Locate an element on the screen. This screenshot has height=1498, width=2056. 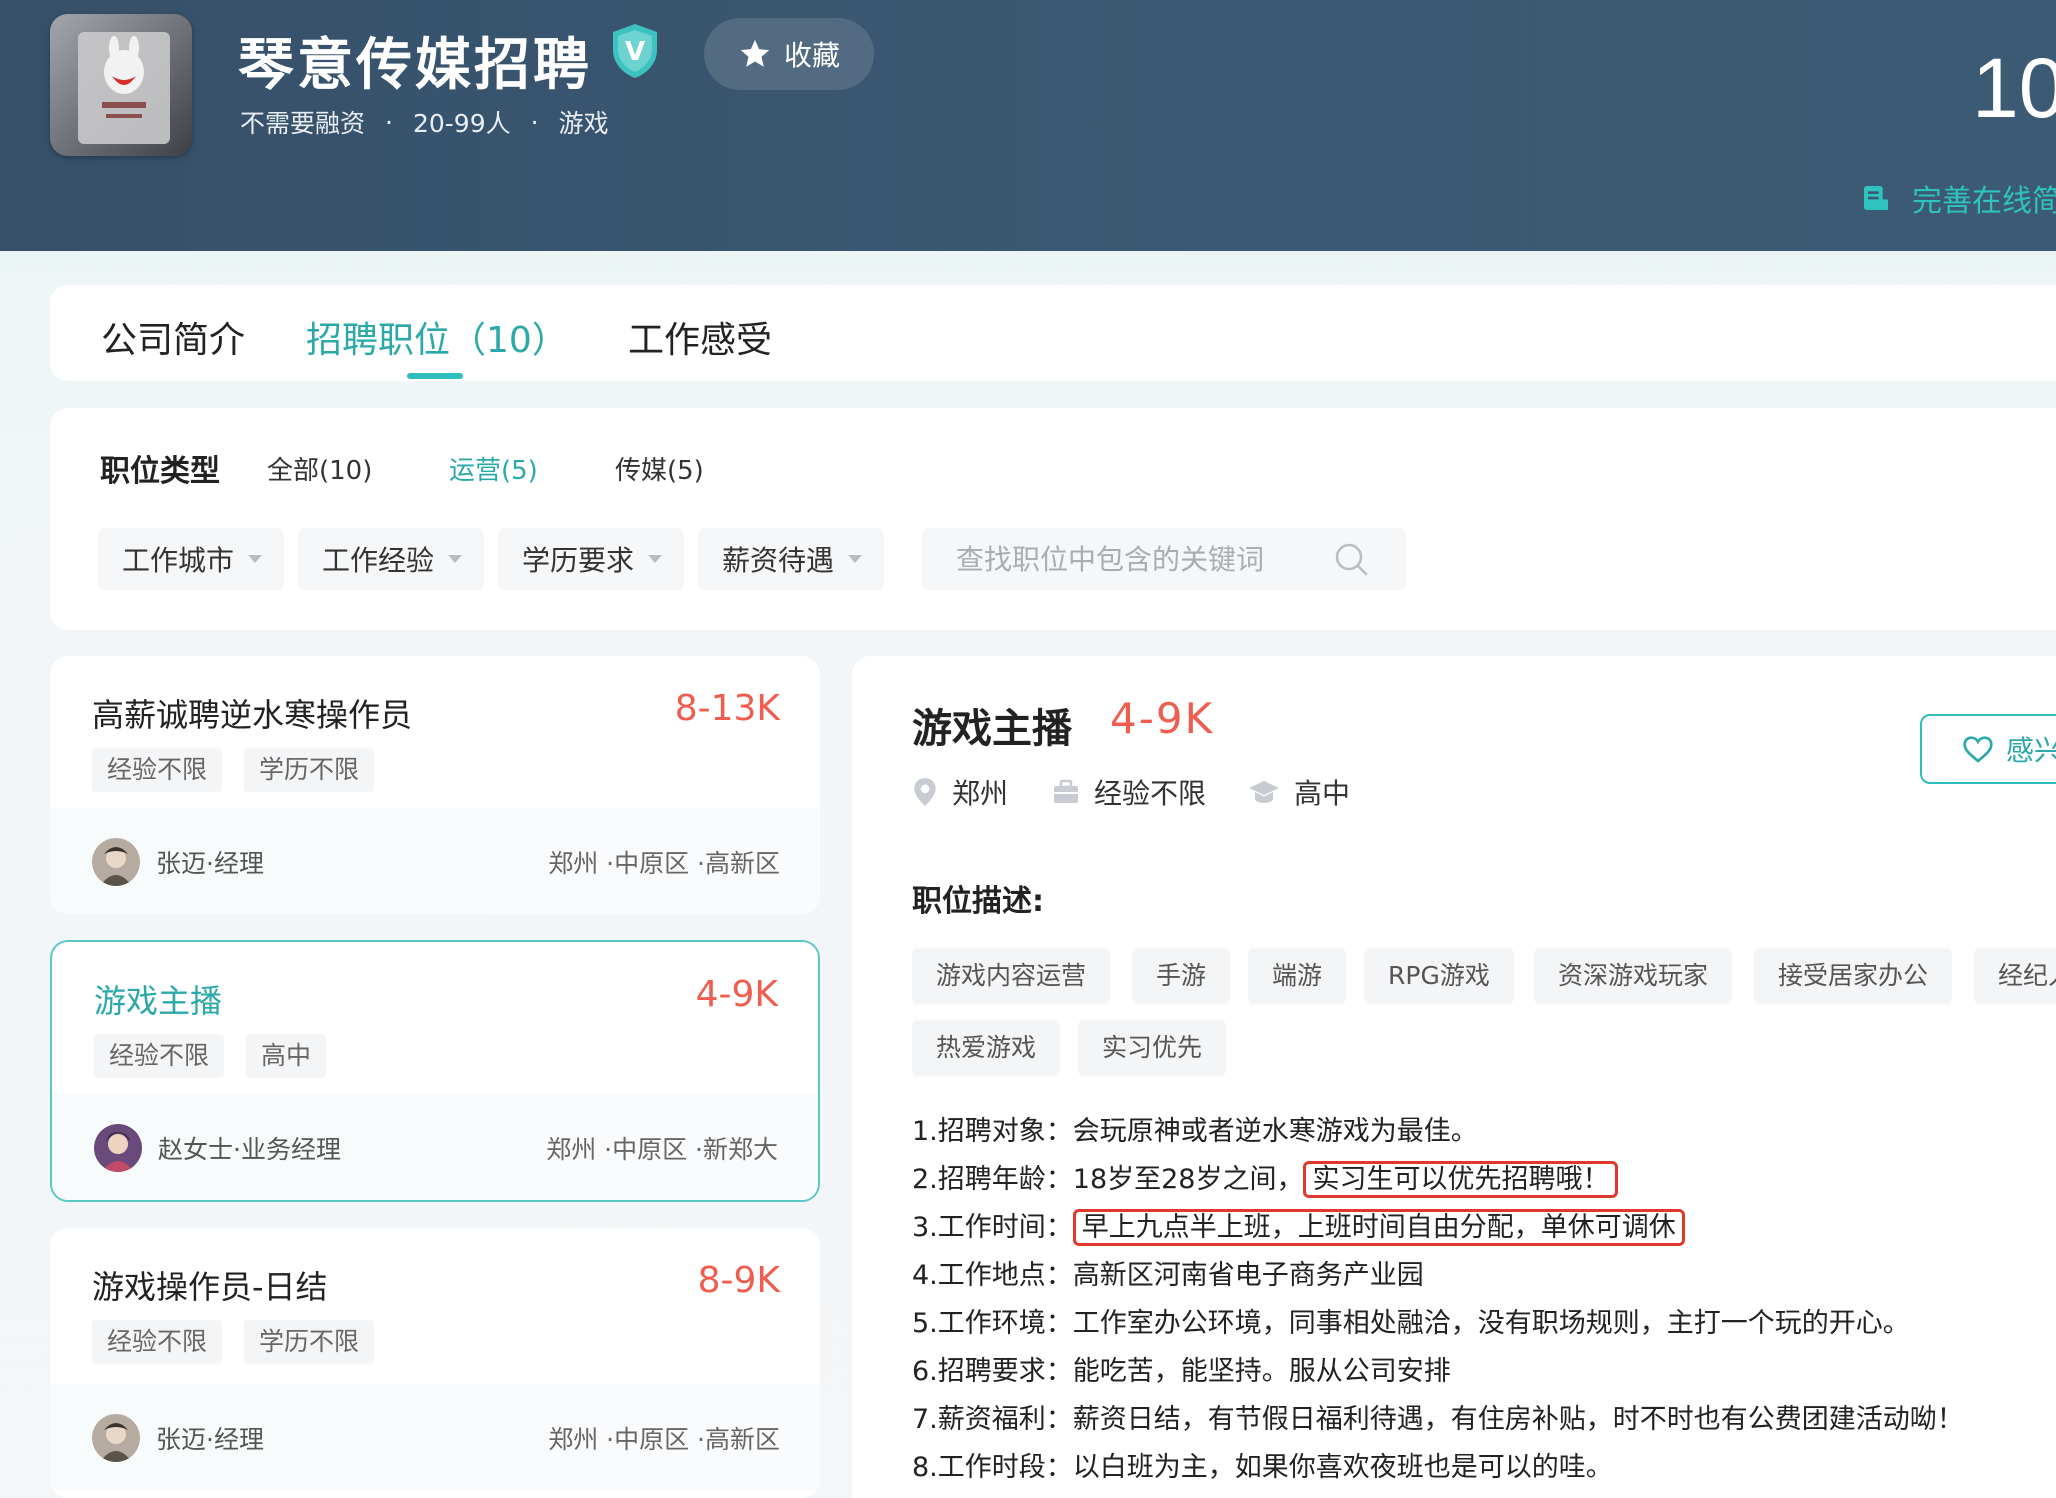
job-card-footer: 赵女士·业务经理 郑州 ·中原区 ·新郑大 is located at coordinates (435, 1147).